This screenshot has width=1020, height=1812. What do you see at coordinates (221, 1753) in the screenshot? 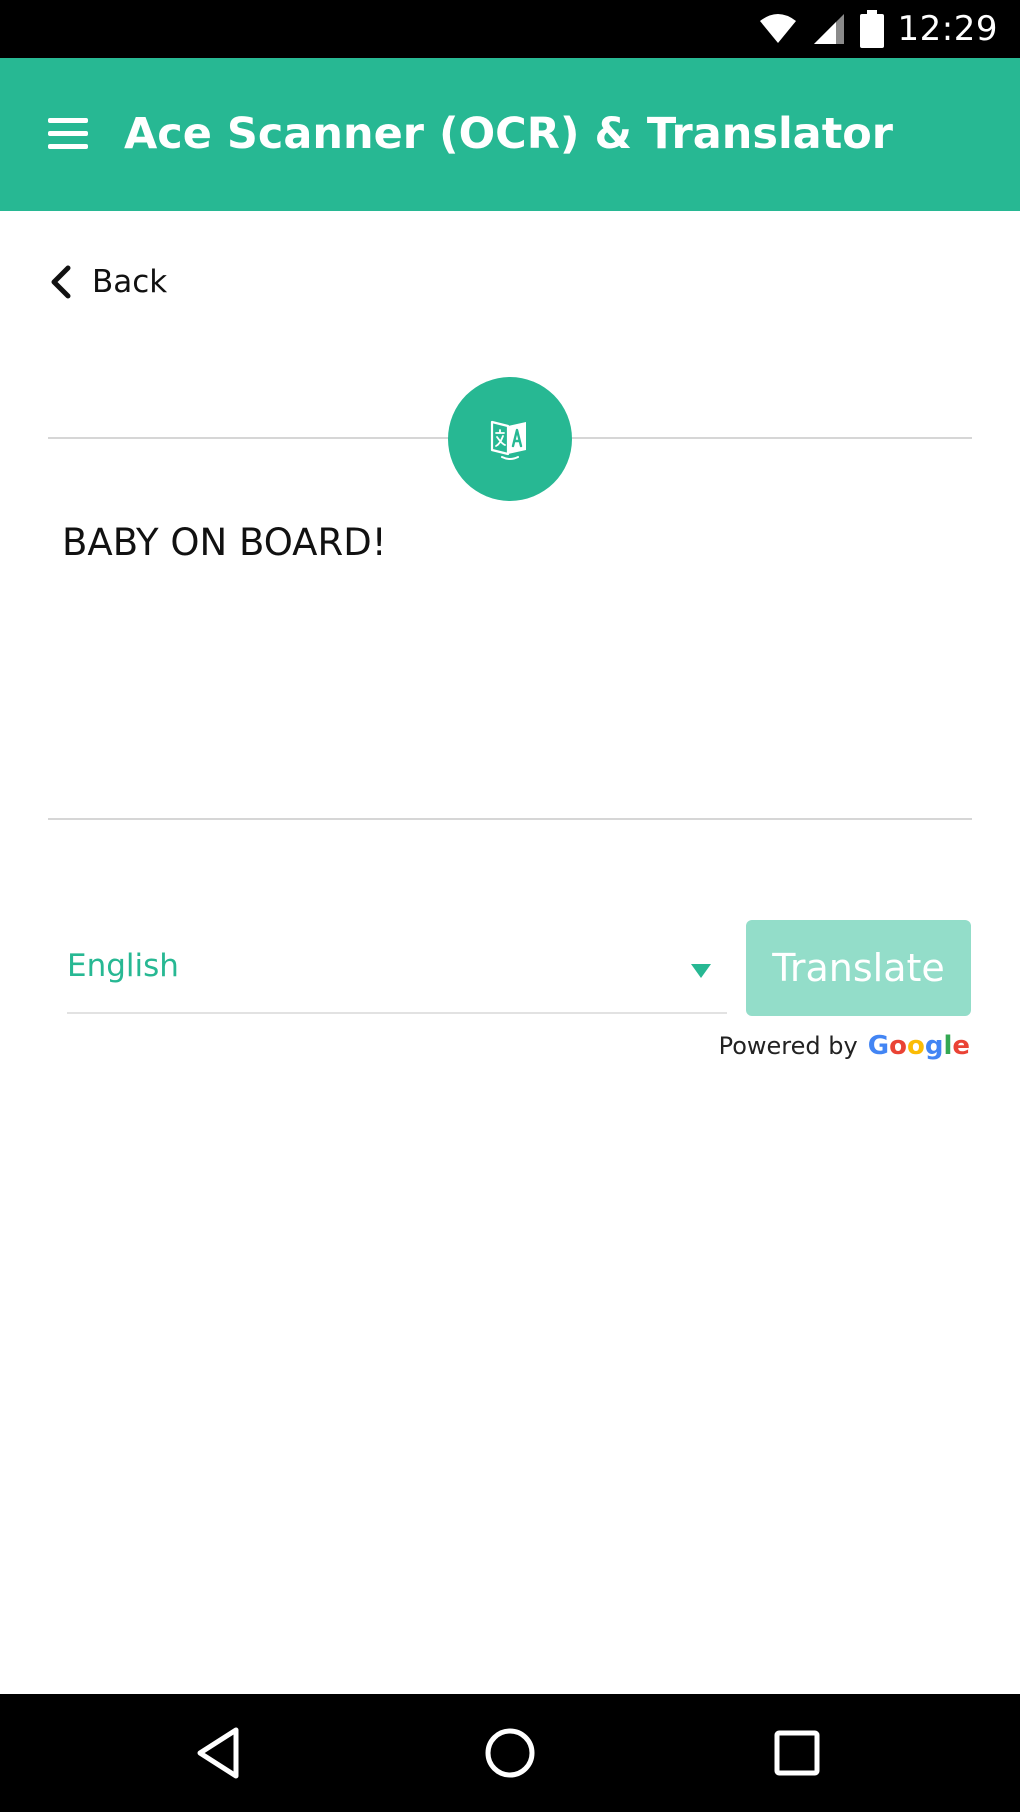
I see `nav-back-icon` at bounding box center [221, 1753].